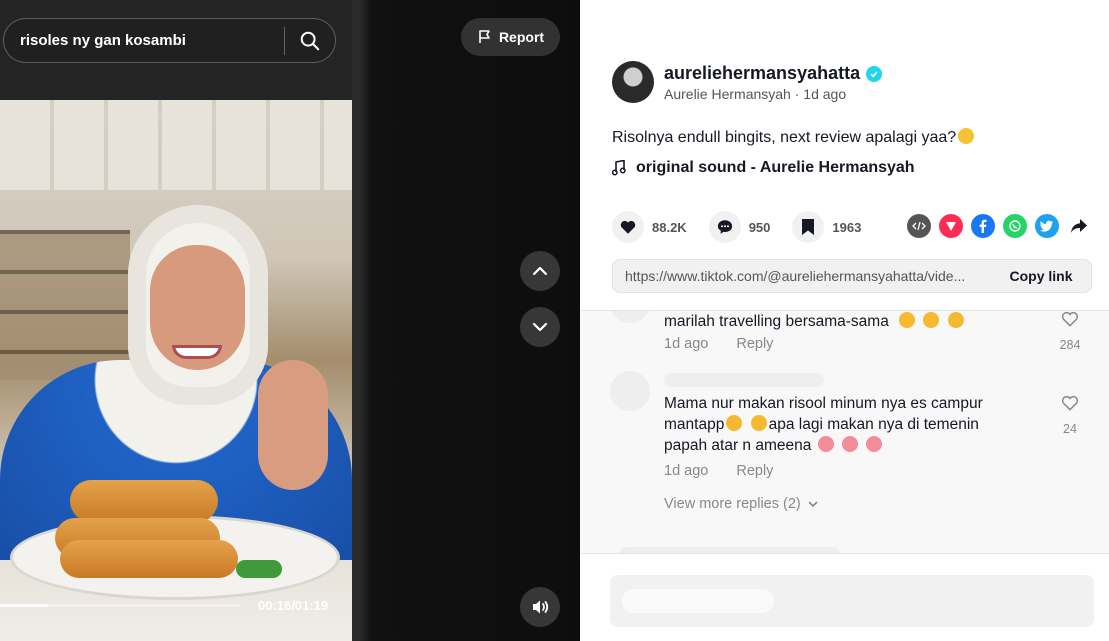  I want to click on comment-icon, so click(724, 227).